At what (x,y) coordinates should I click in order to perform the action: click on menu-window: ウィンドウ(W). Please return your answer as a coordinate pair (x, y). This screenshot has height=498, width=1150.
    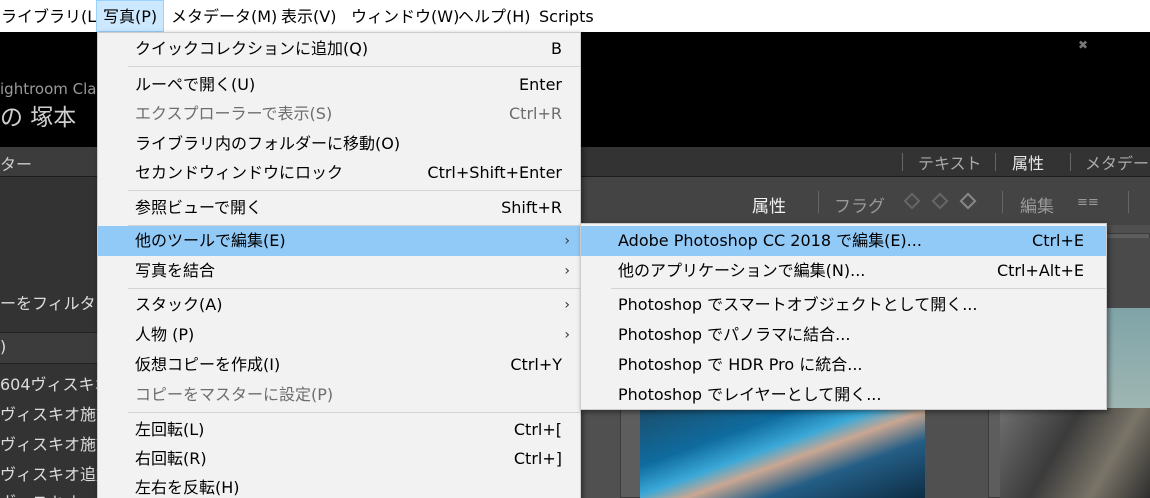
    Looking at the image, I should click on (405, 16).